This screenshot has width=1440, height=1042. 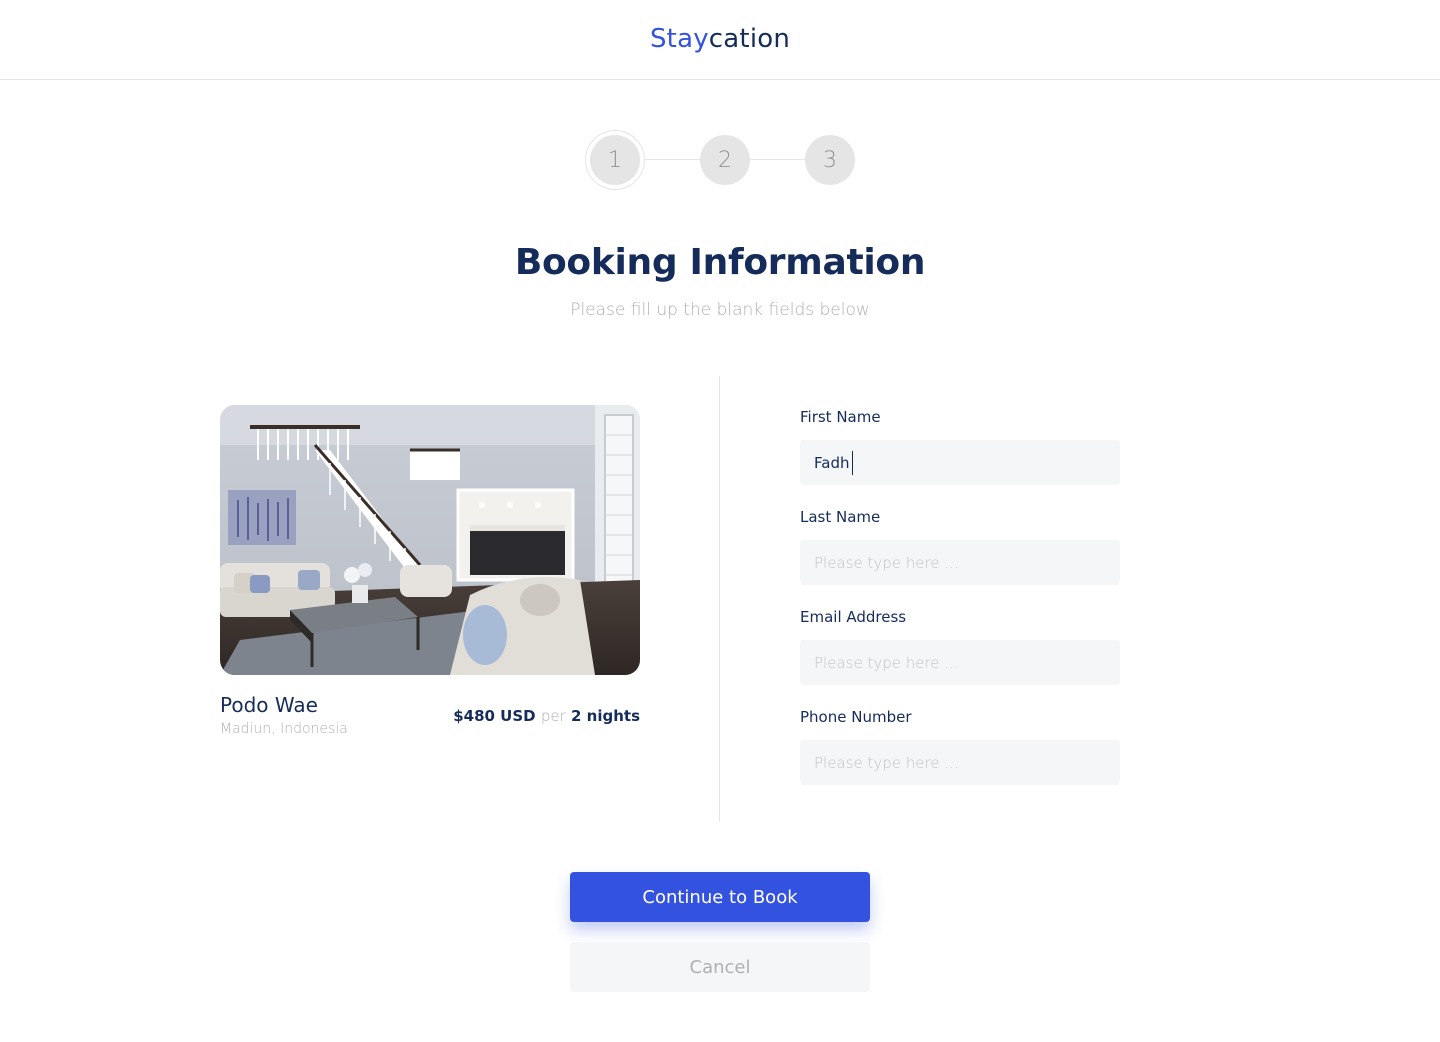 What do you see at coordinates (494, 716) in the screenshot?
I see `price-amount: $480 USD` at bounding box center [494, 716].